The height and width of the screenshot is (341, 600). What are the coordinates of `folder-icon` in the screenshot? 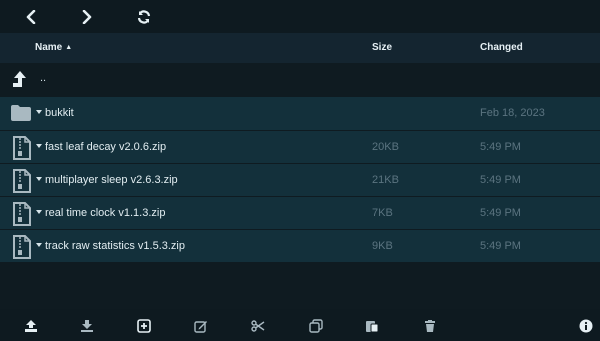 It's located at (21, 113).